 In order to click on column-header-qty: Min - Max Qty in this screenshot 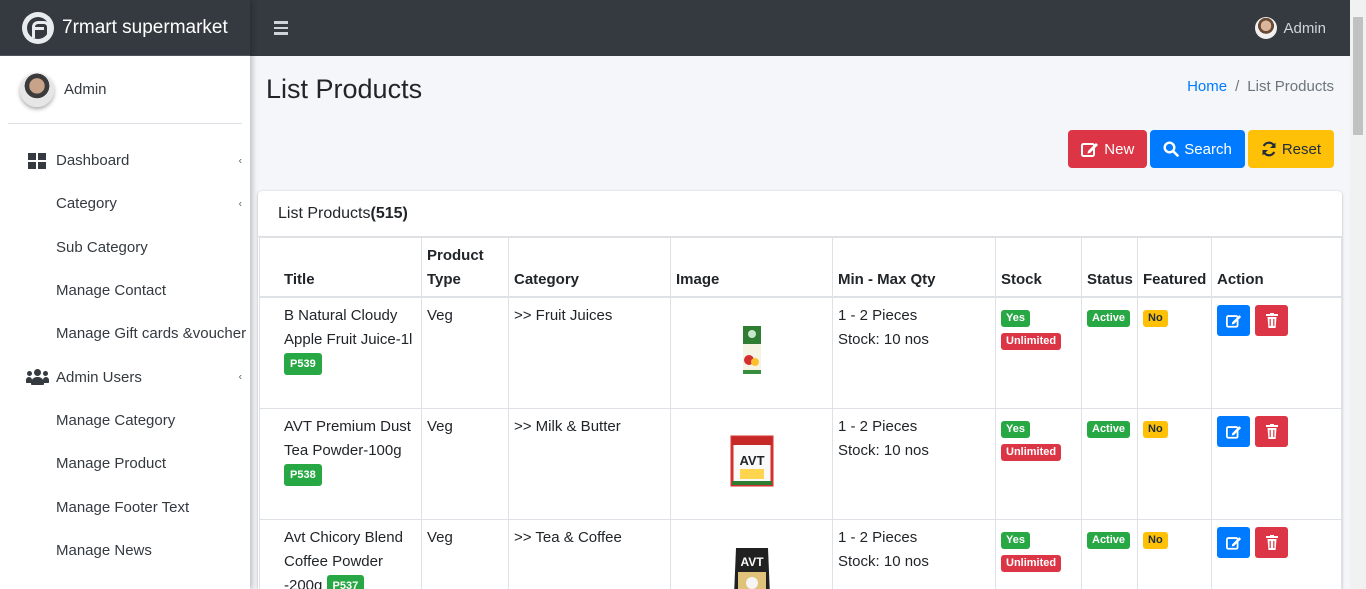, I will do `click(914, 267)`.